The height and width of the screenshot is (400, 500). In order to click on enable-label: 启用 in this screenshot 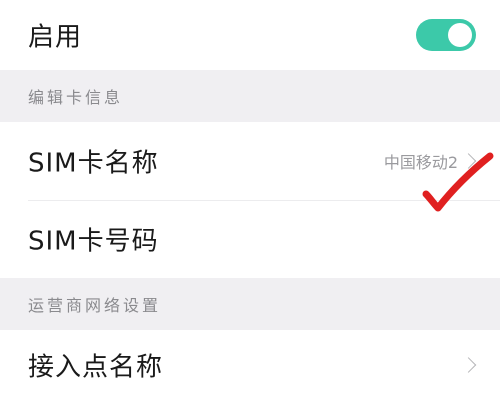, I will do `click(55, 37)`.